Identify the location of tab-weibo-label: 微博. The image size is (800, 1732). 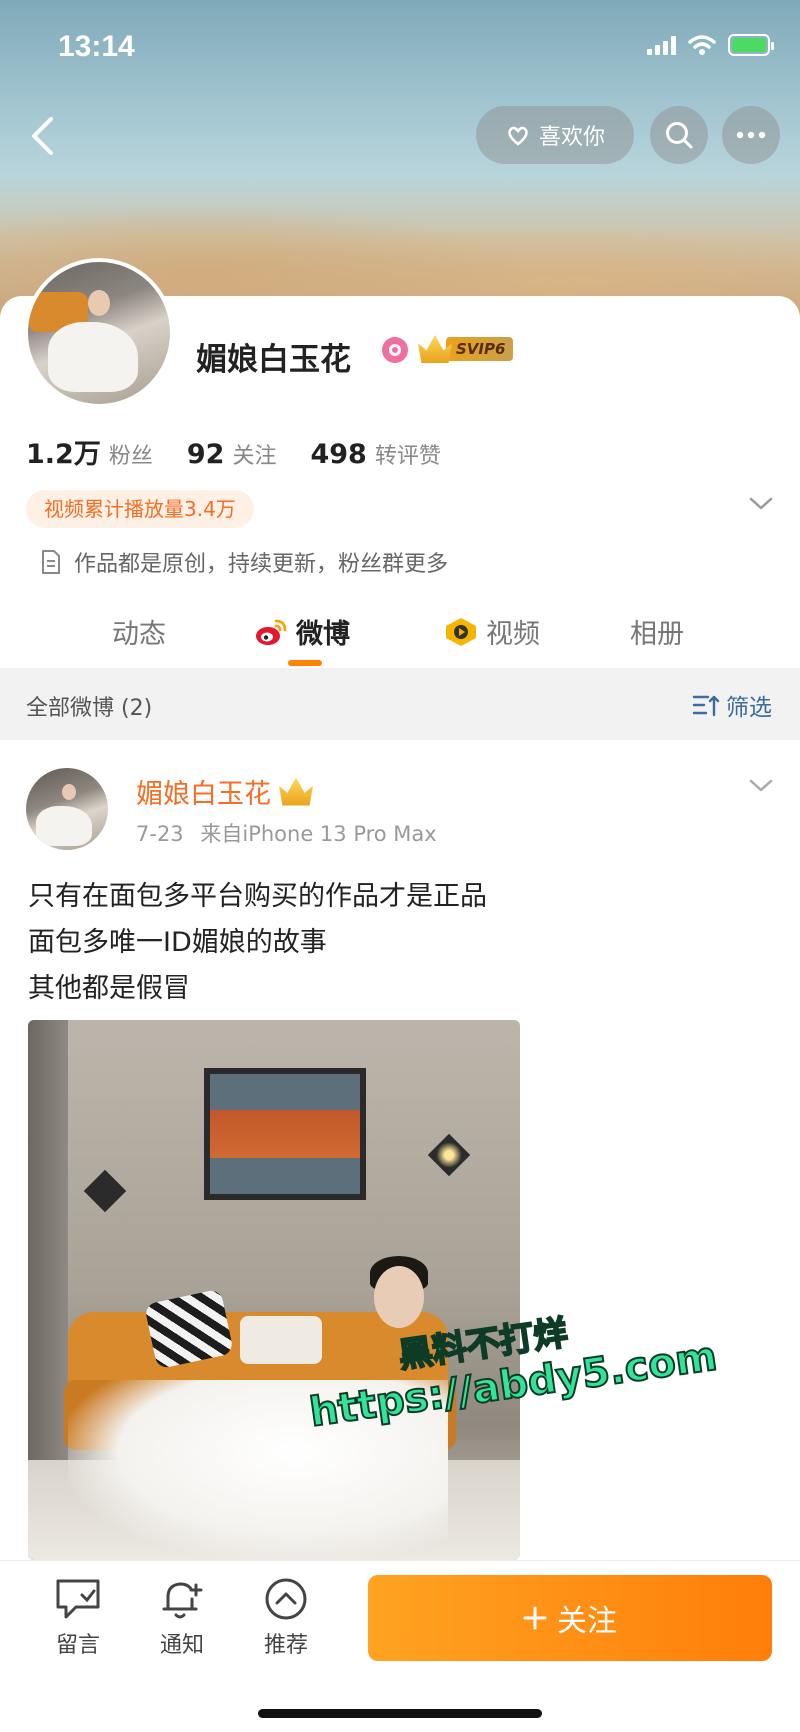
(323, 634).